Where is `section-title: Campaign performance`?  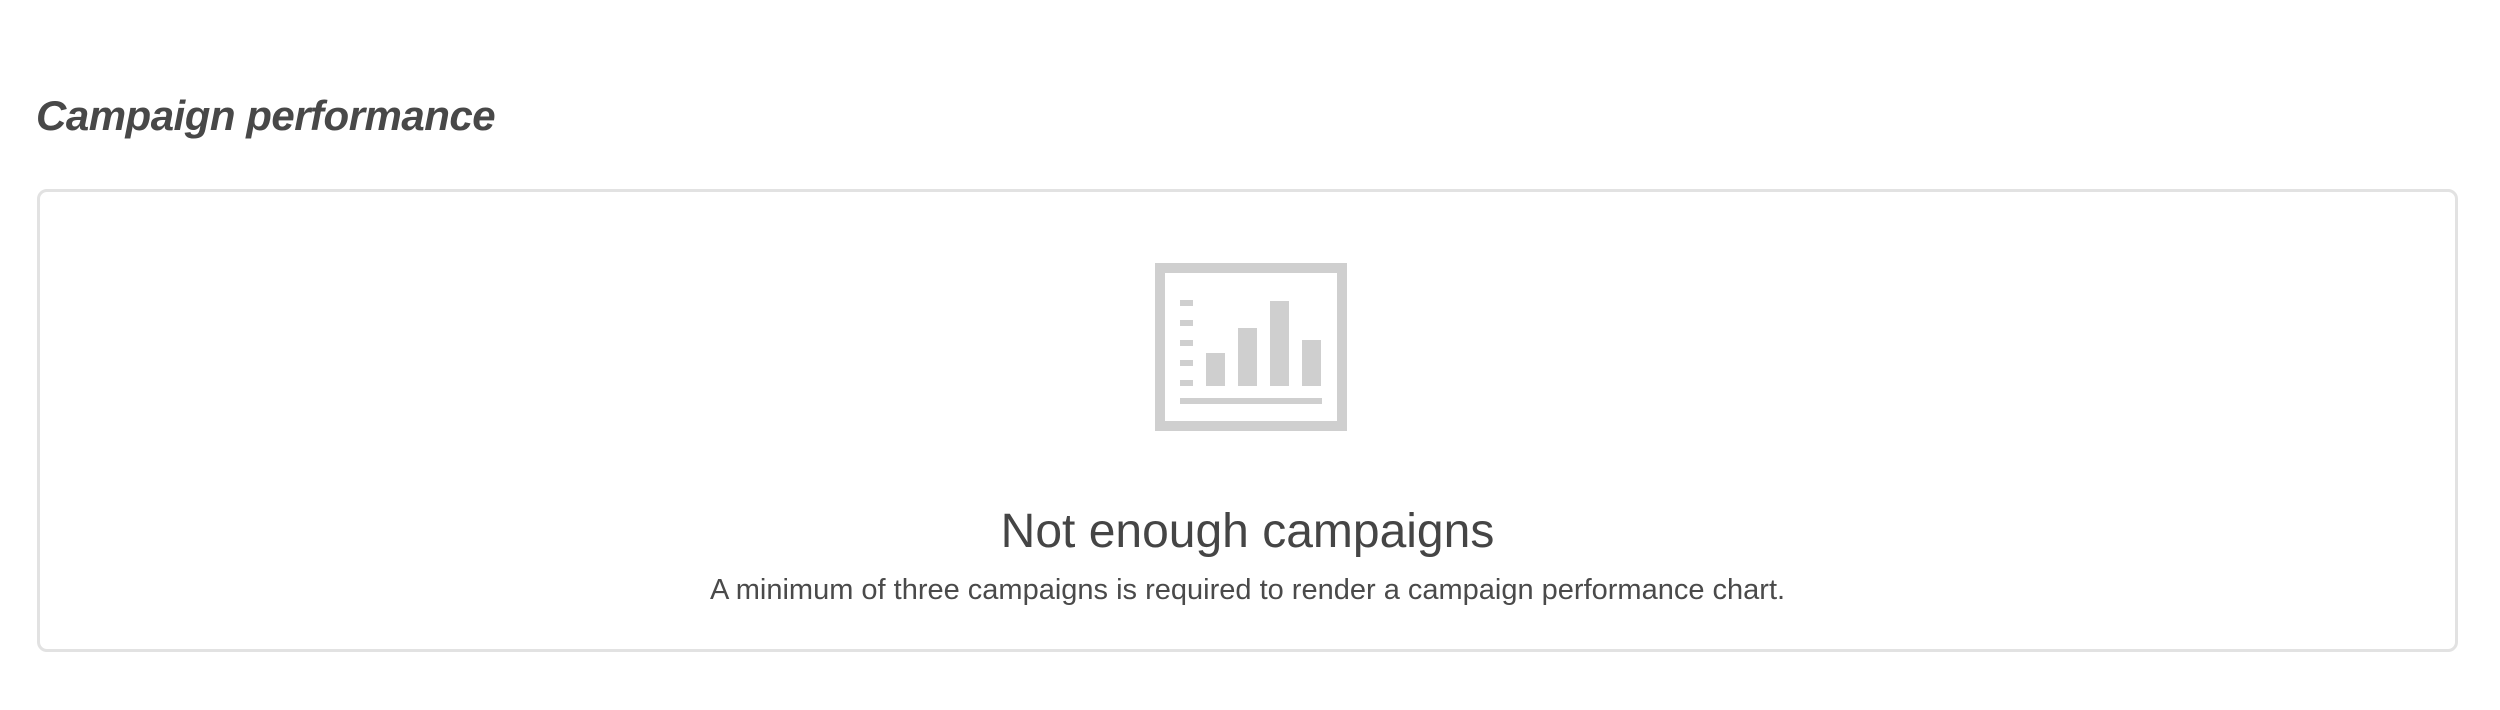 section-title: Campaign performance is located at coordinates (266, 115).